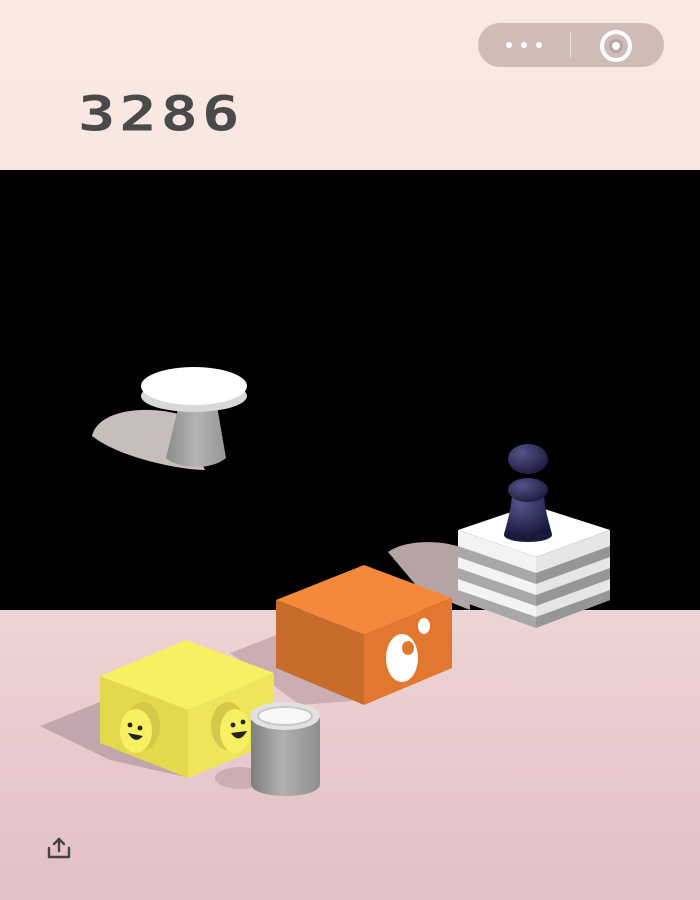 Image resolution: width=700 pixels, height=900 pixels. I want to click on player-pawn, so click(528, 493).